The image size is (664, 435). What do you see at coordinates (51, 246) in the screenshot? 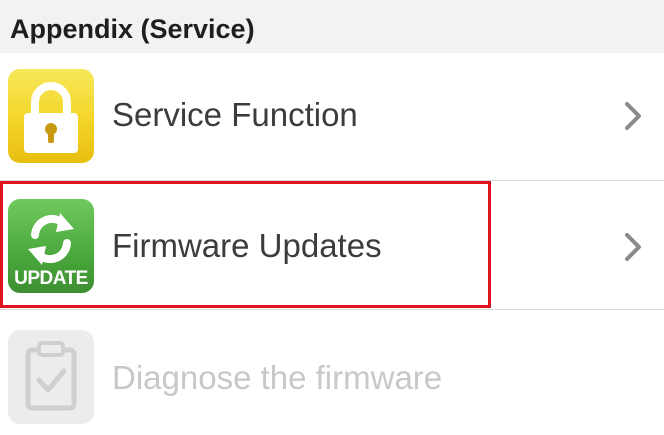
I see `update-refresh-icon: UPDATE` at bounding box center [51, 246].